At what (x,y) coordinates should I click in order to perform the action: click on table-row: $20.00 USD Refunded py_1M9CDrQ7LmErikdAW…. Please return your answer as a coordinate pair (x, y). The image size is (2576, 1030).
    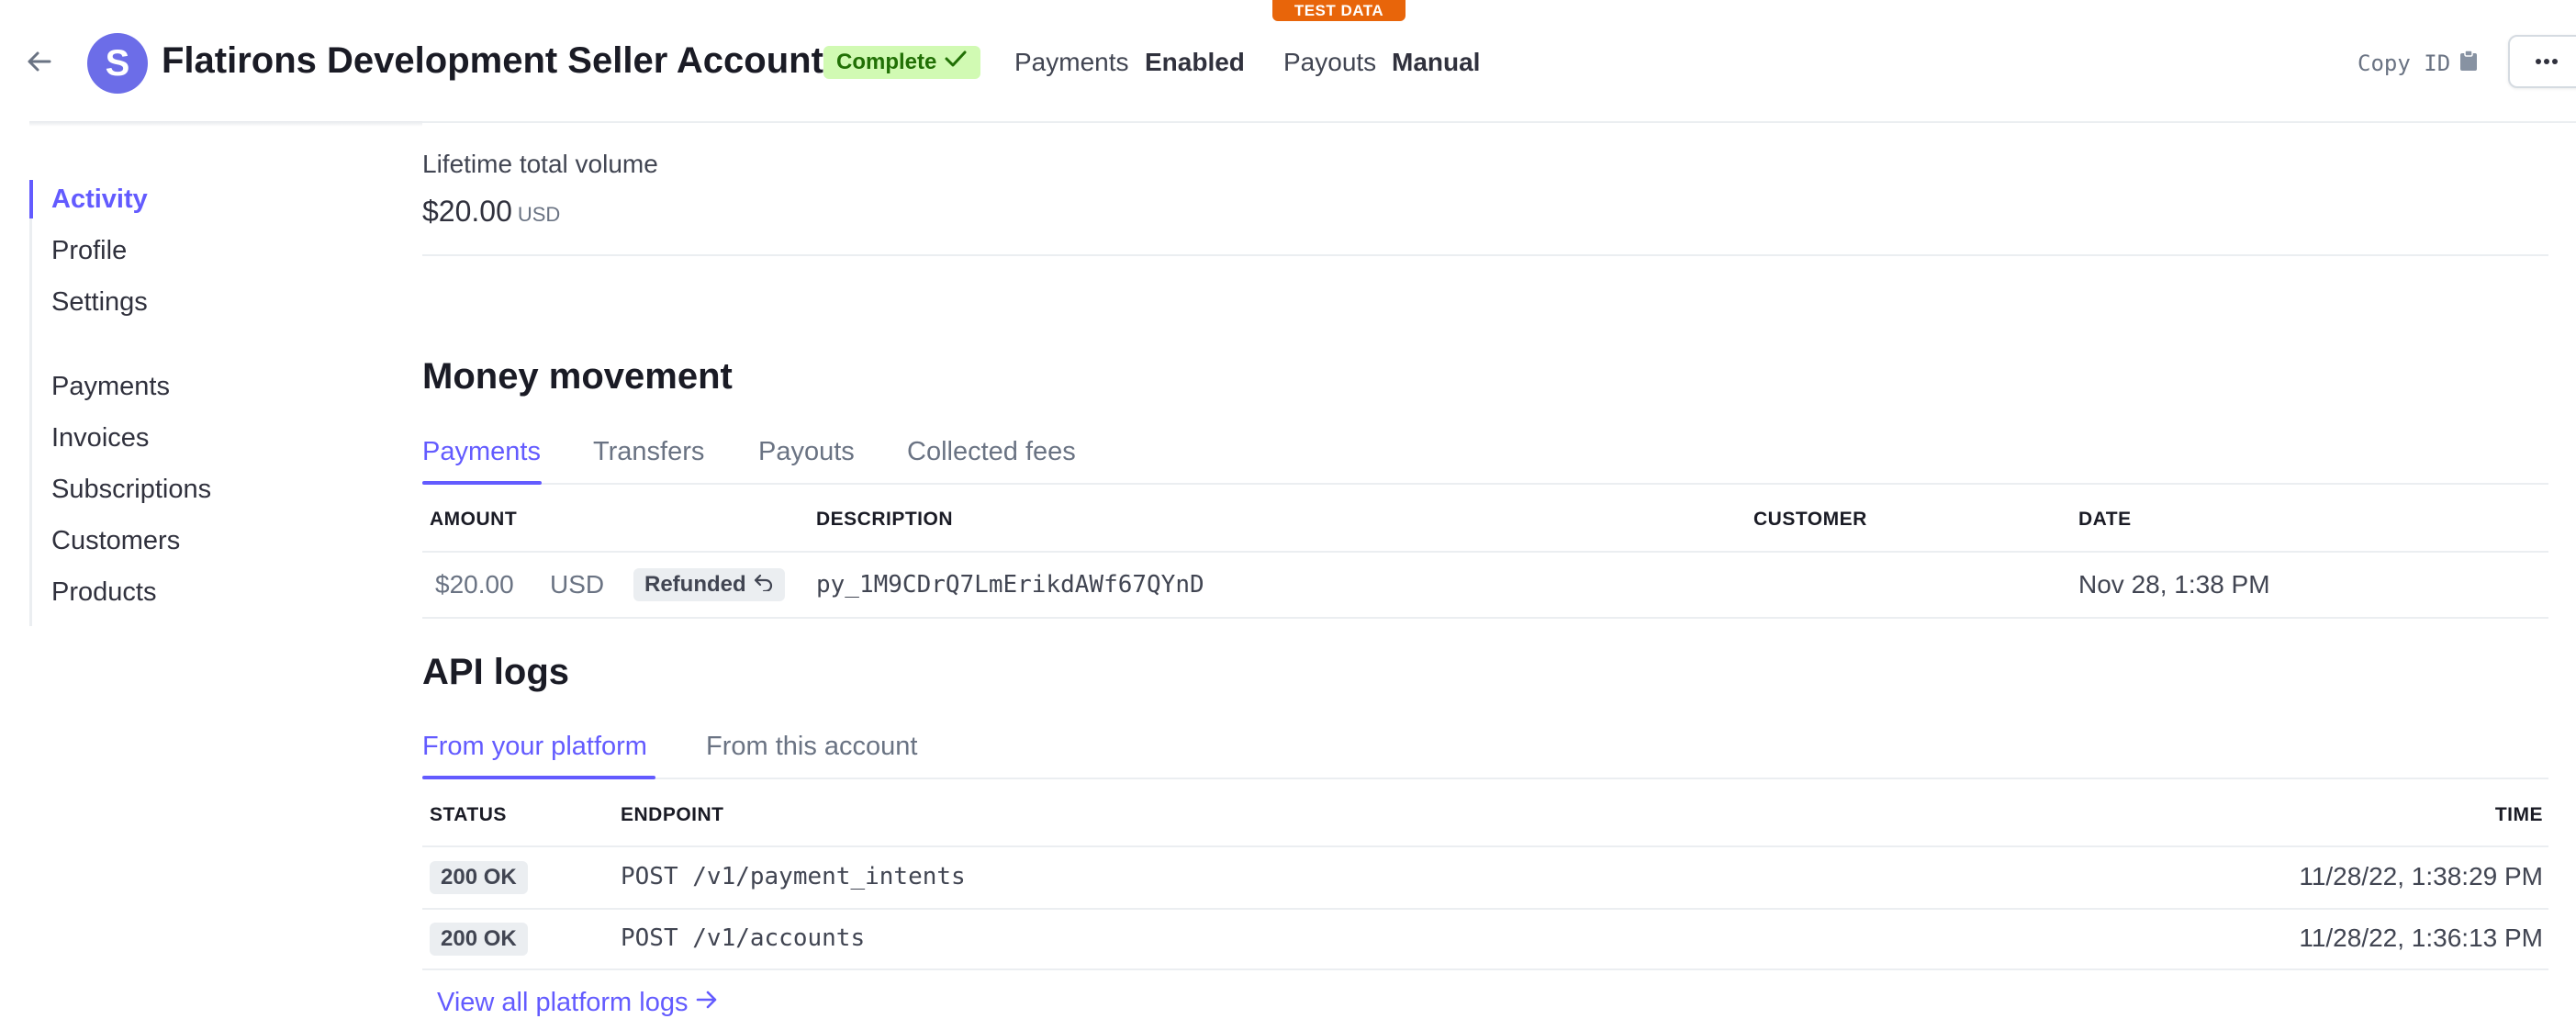
    Looking at the image, I should click on (1485, 585).